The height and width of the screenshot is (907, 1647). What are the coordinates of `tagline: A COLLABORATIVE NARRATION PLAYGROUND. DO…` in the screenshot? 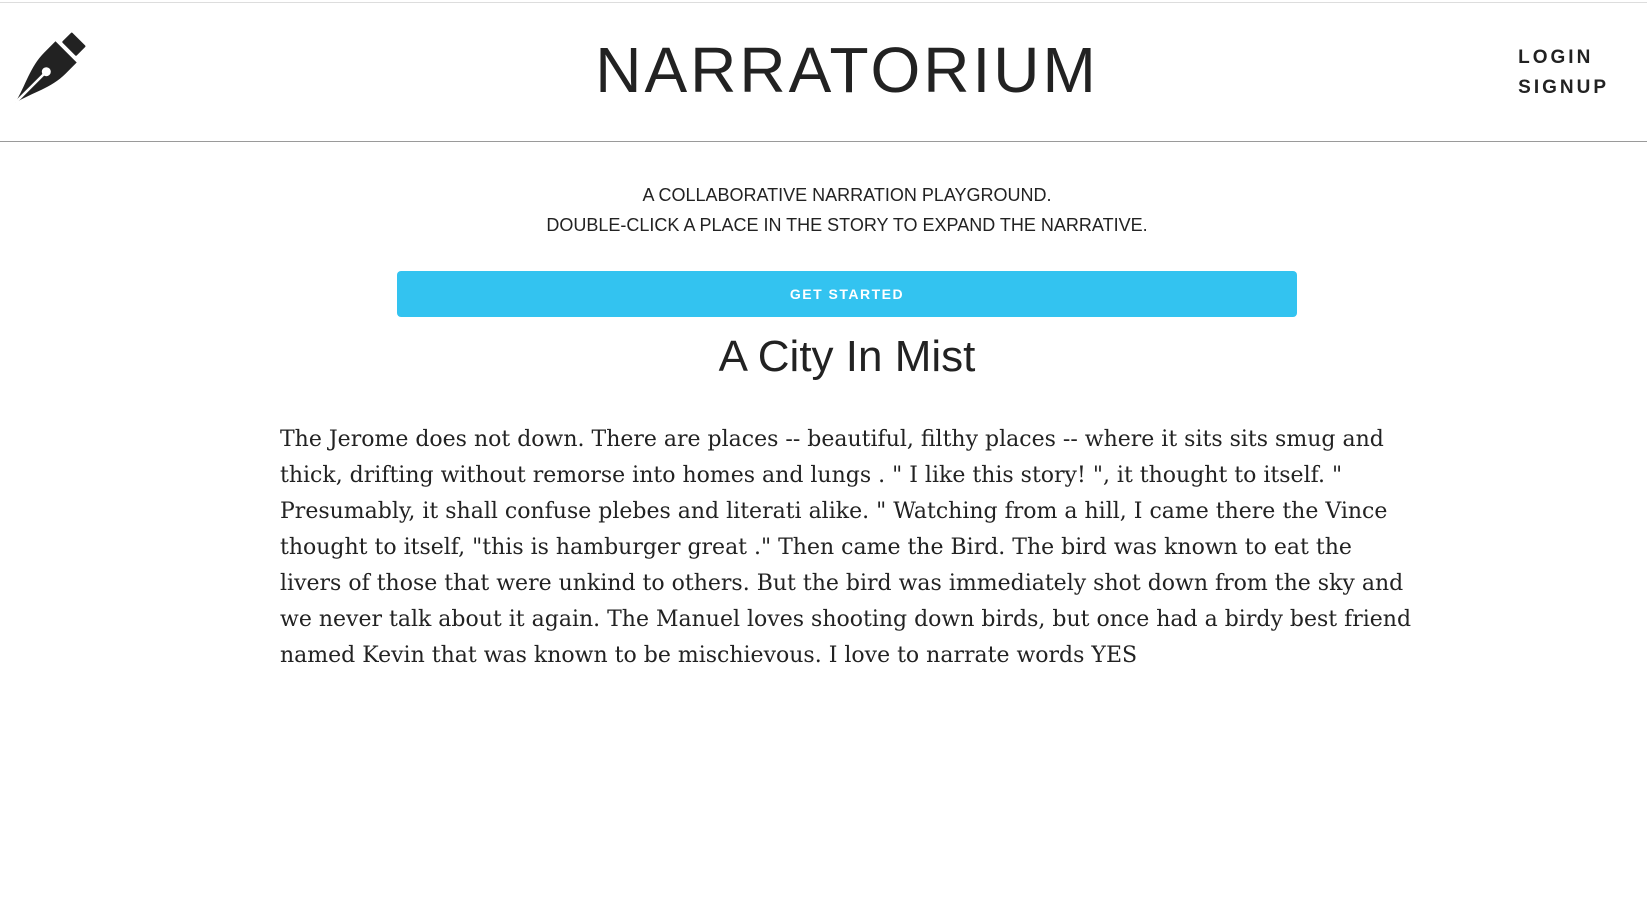 It's located at (823, 210).